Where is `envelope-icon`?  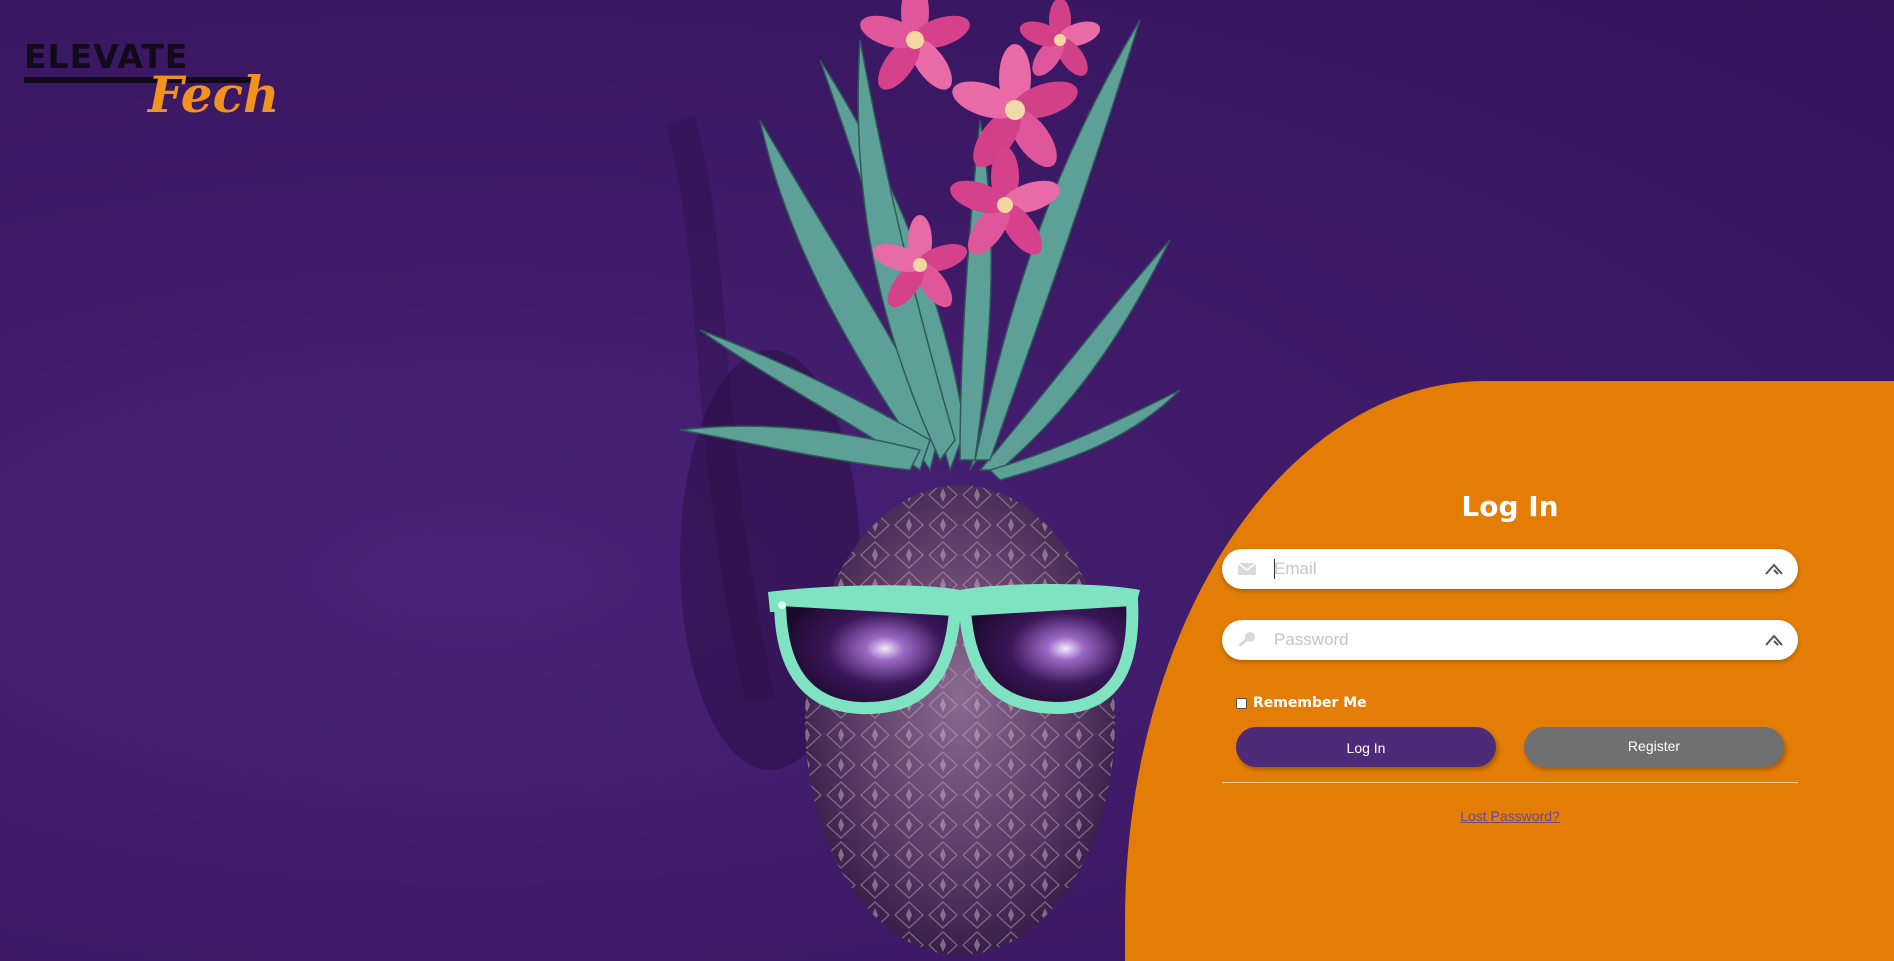
envelope-icon is located at coordinates (1247, 568).